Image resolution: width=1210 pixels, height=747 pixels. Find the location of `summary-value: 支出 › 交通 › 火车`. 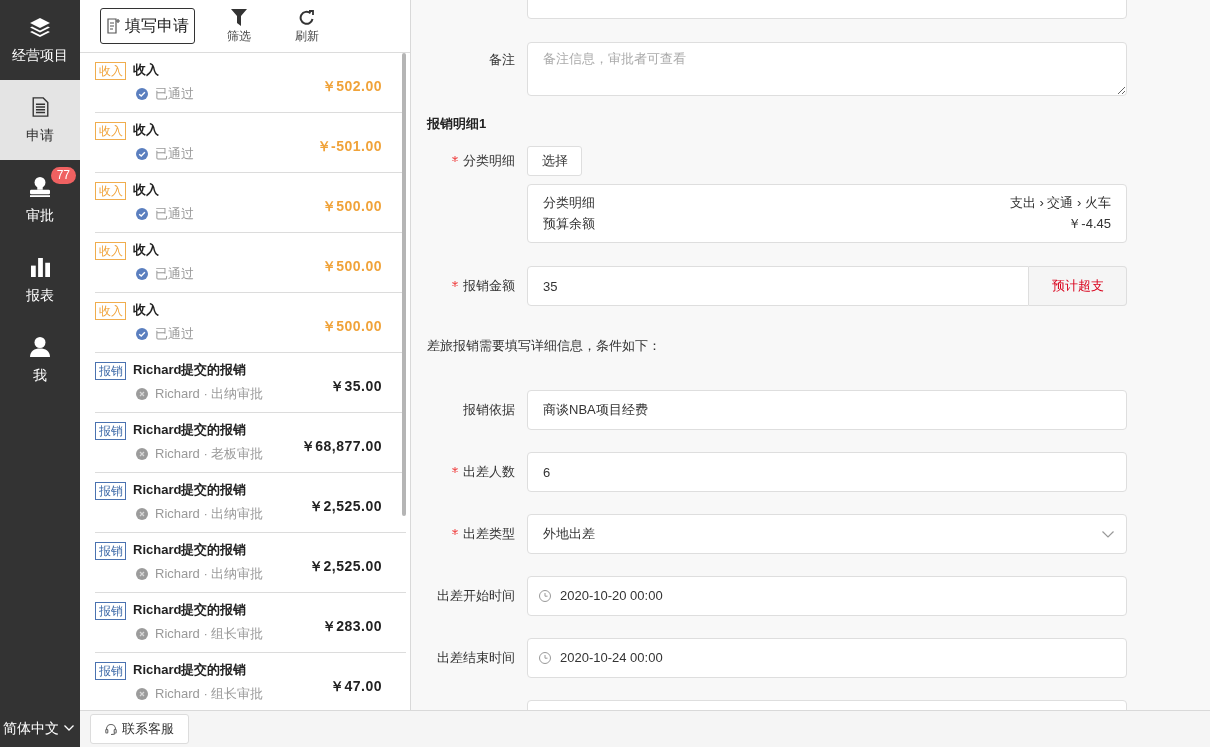

summary-value: 支出 › 交通 › 火车 is located at coordinates (1060, 203).